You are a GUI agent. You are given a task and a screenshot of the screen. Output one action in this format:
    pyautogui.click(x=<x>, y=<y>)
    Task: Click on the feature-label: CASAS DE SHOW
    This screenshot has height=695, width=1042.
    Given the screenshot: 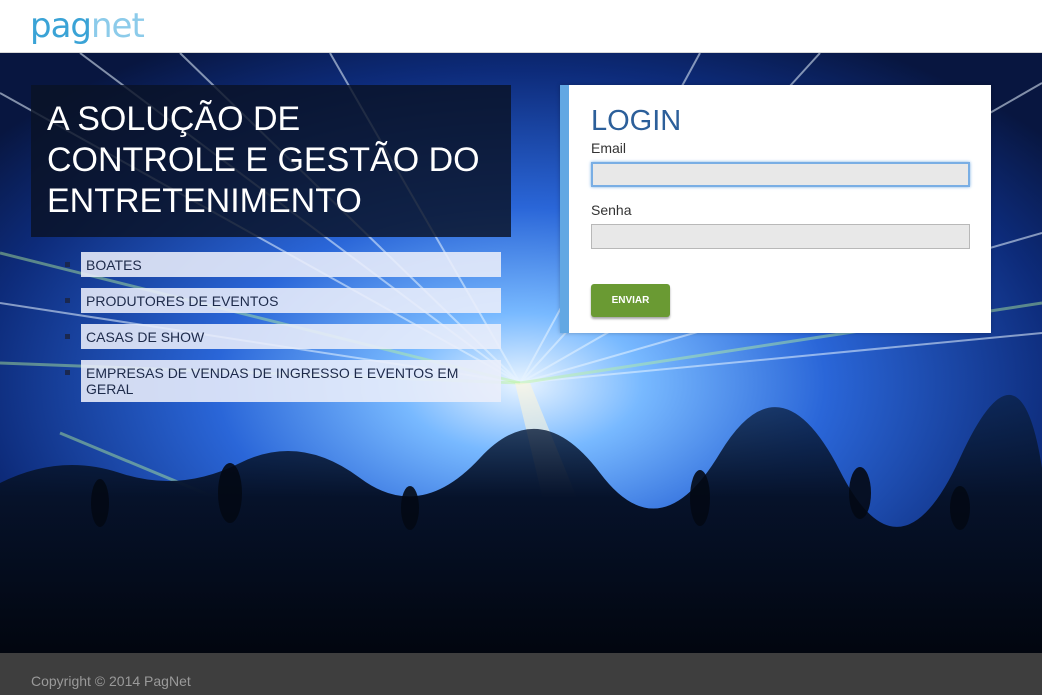 What is the action you would take?
    pyautogui.click(x=291, y=336)
    